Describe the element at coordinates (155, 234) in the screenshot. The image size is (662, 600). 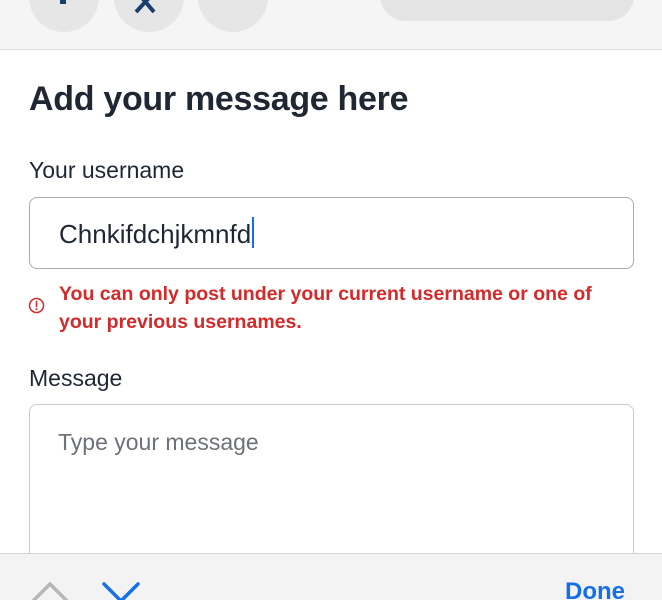
I see `username-value: Chnkifdchjkmnfd` at that location.